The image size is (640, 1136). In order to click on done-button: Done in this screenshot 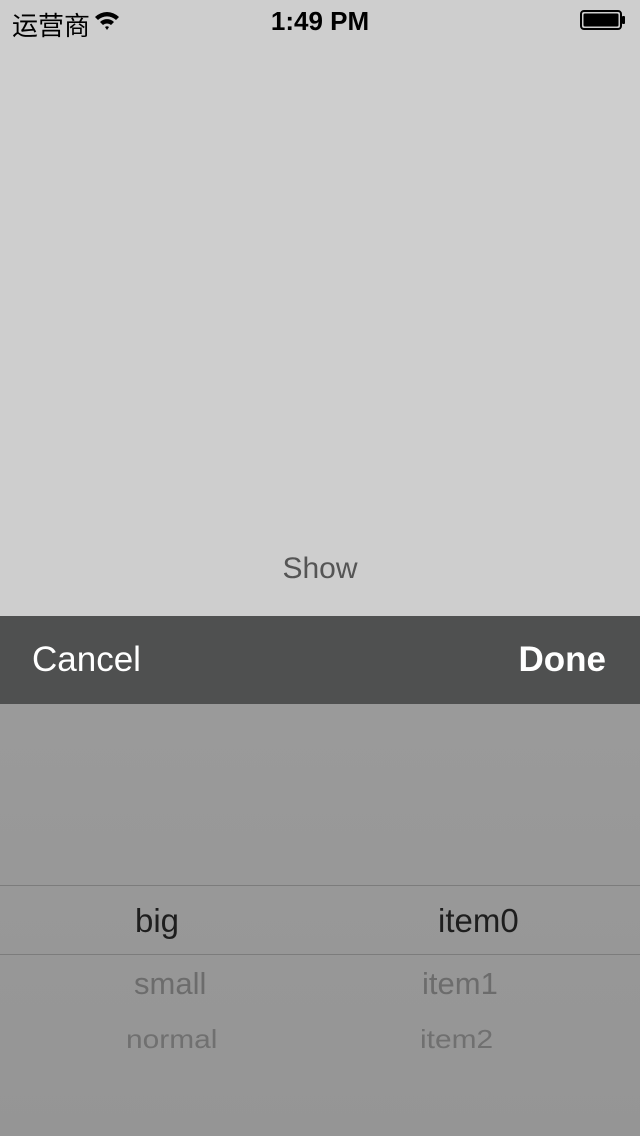, I will do `click(563, 660)`.